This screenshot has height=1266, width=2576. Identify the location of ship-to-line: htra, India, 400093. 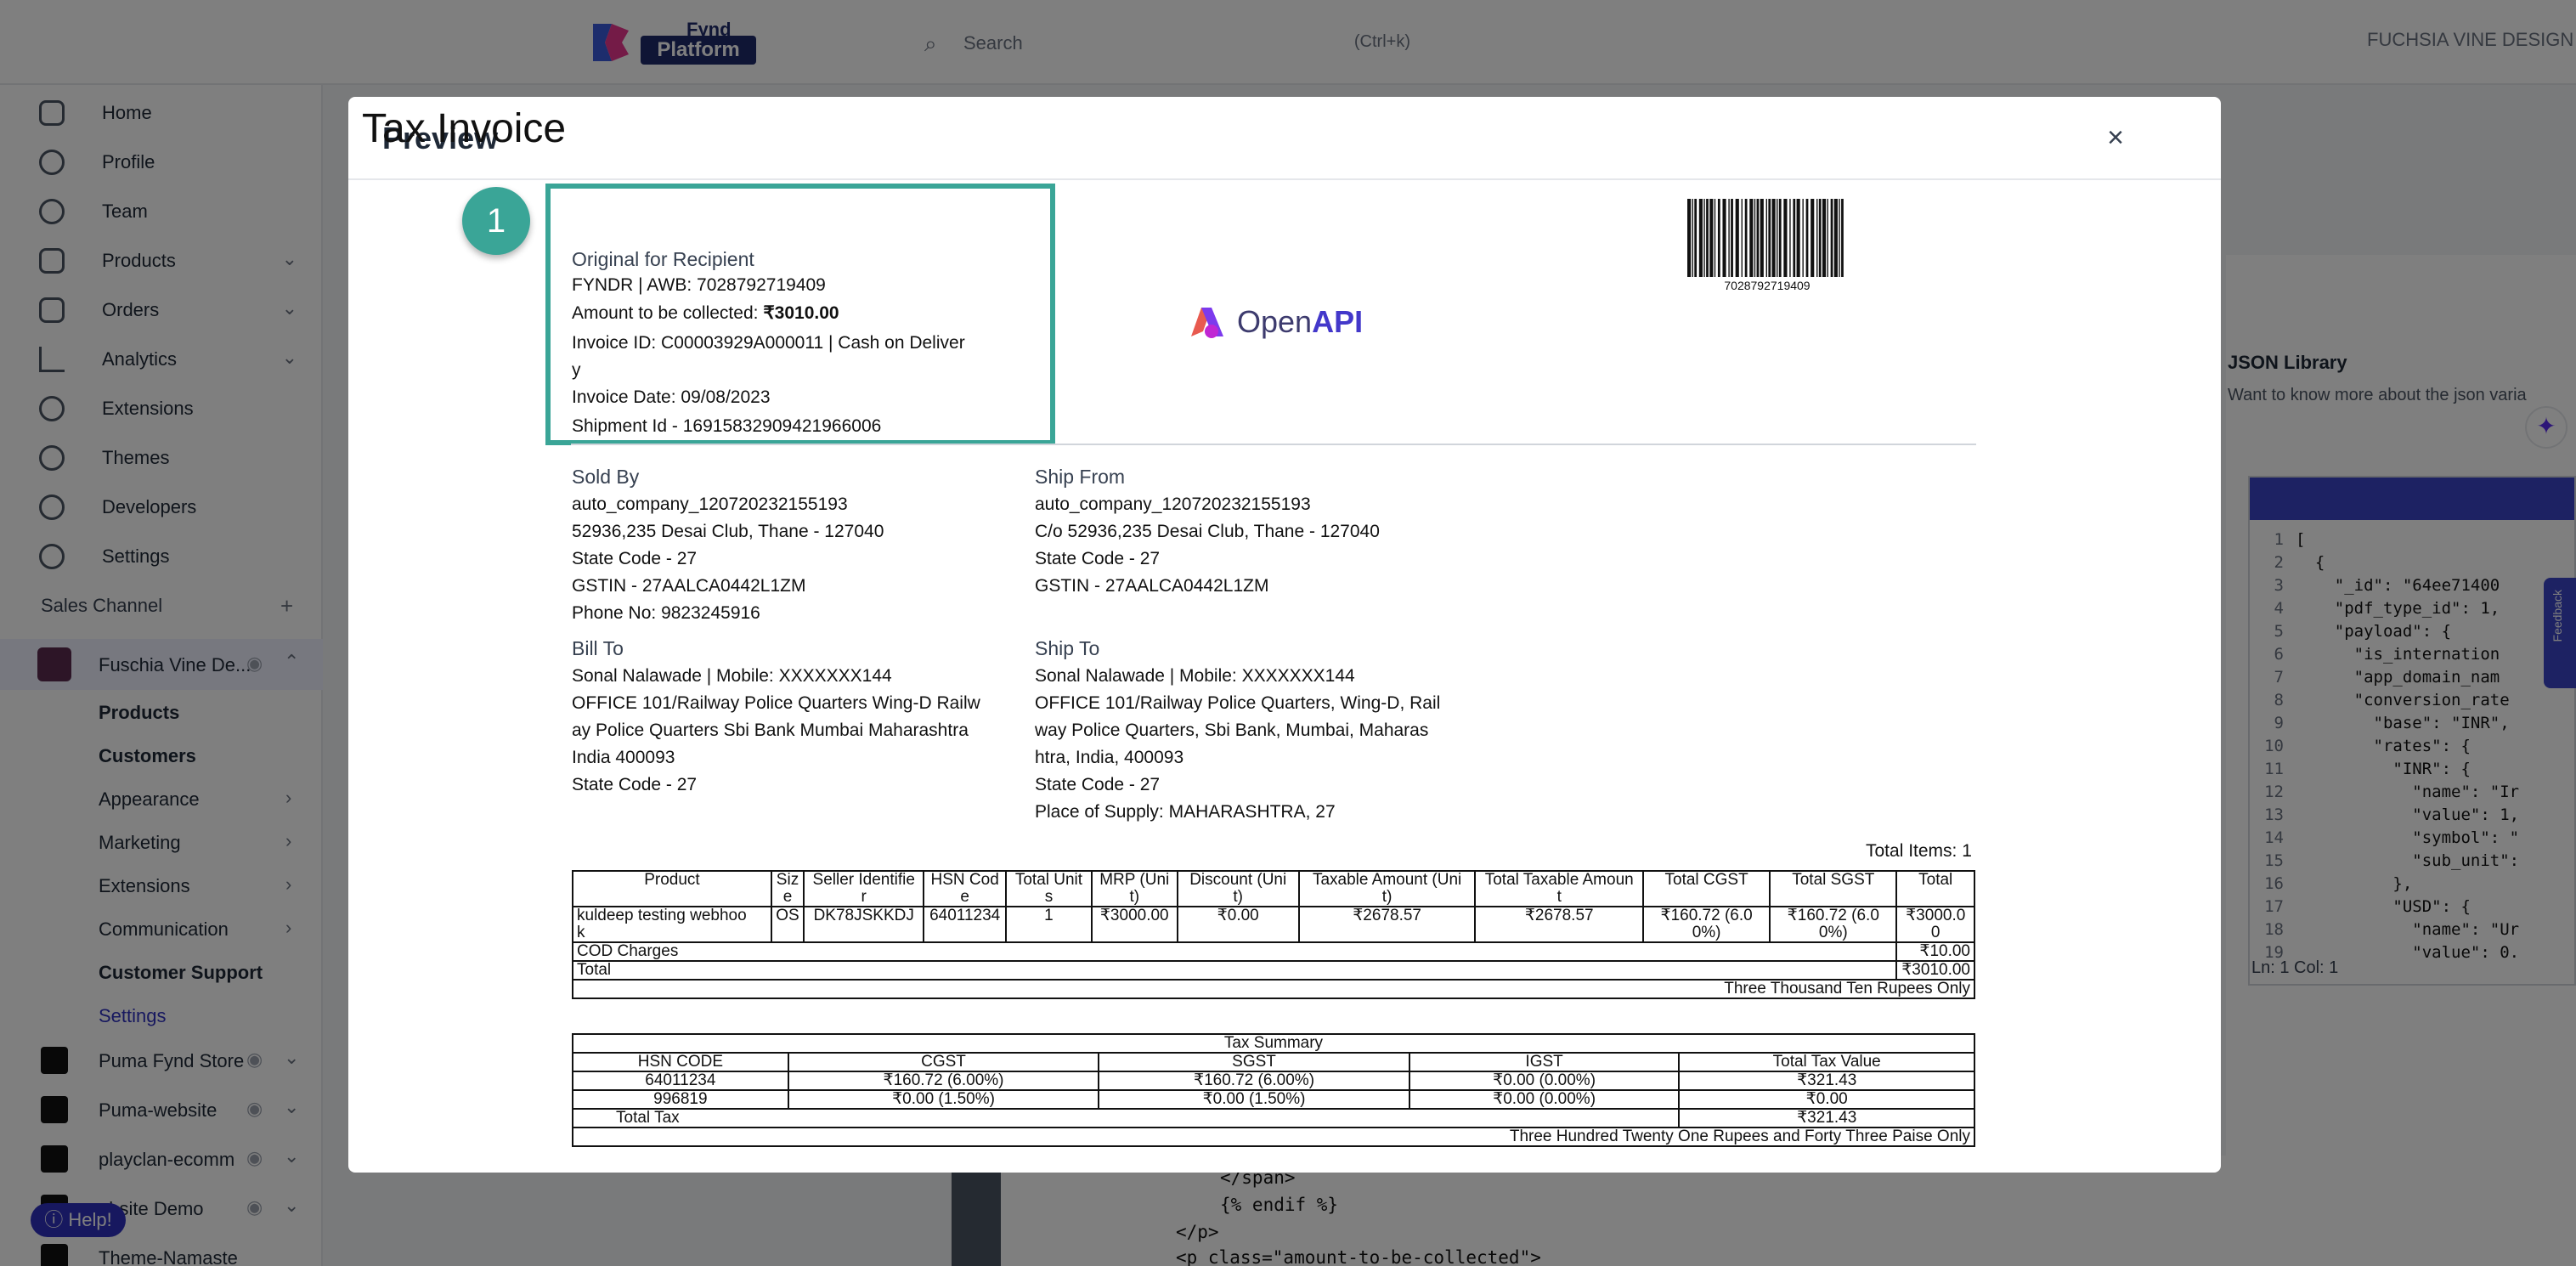
(1109, 757).